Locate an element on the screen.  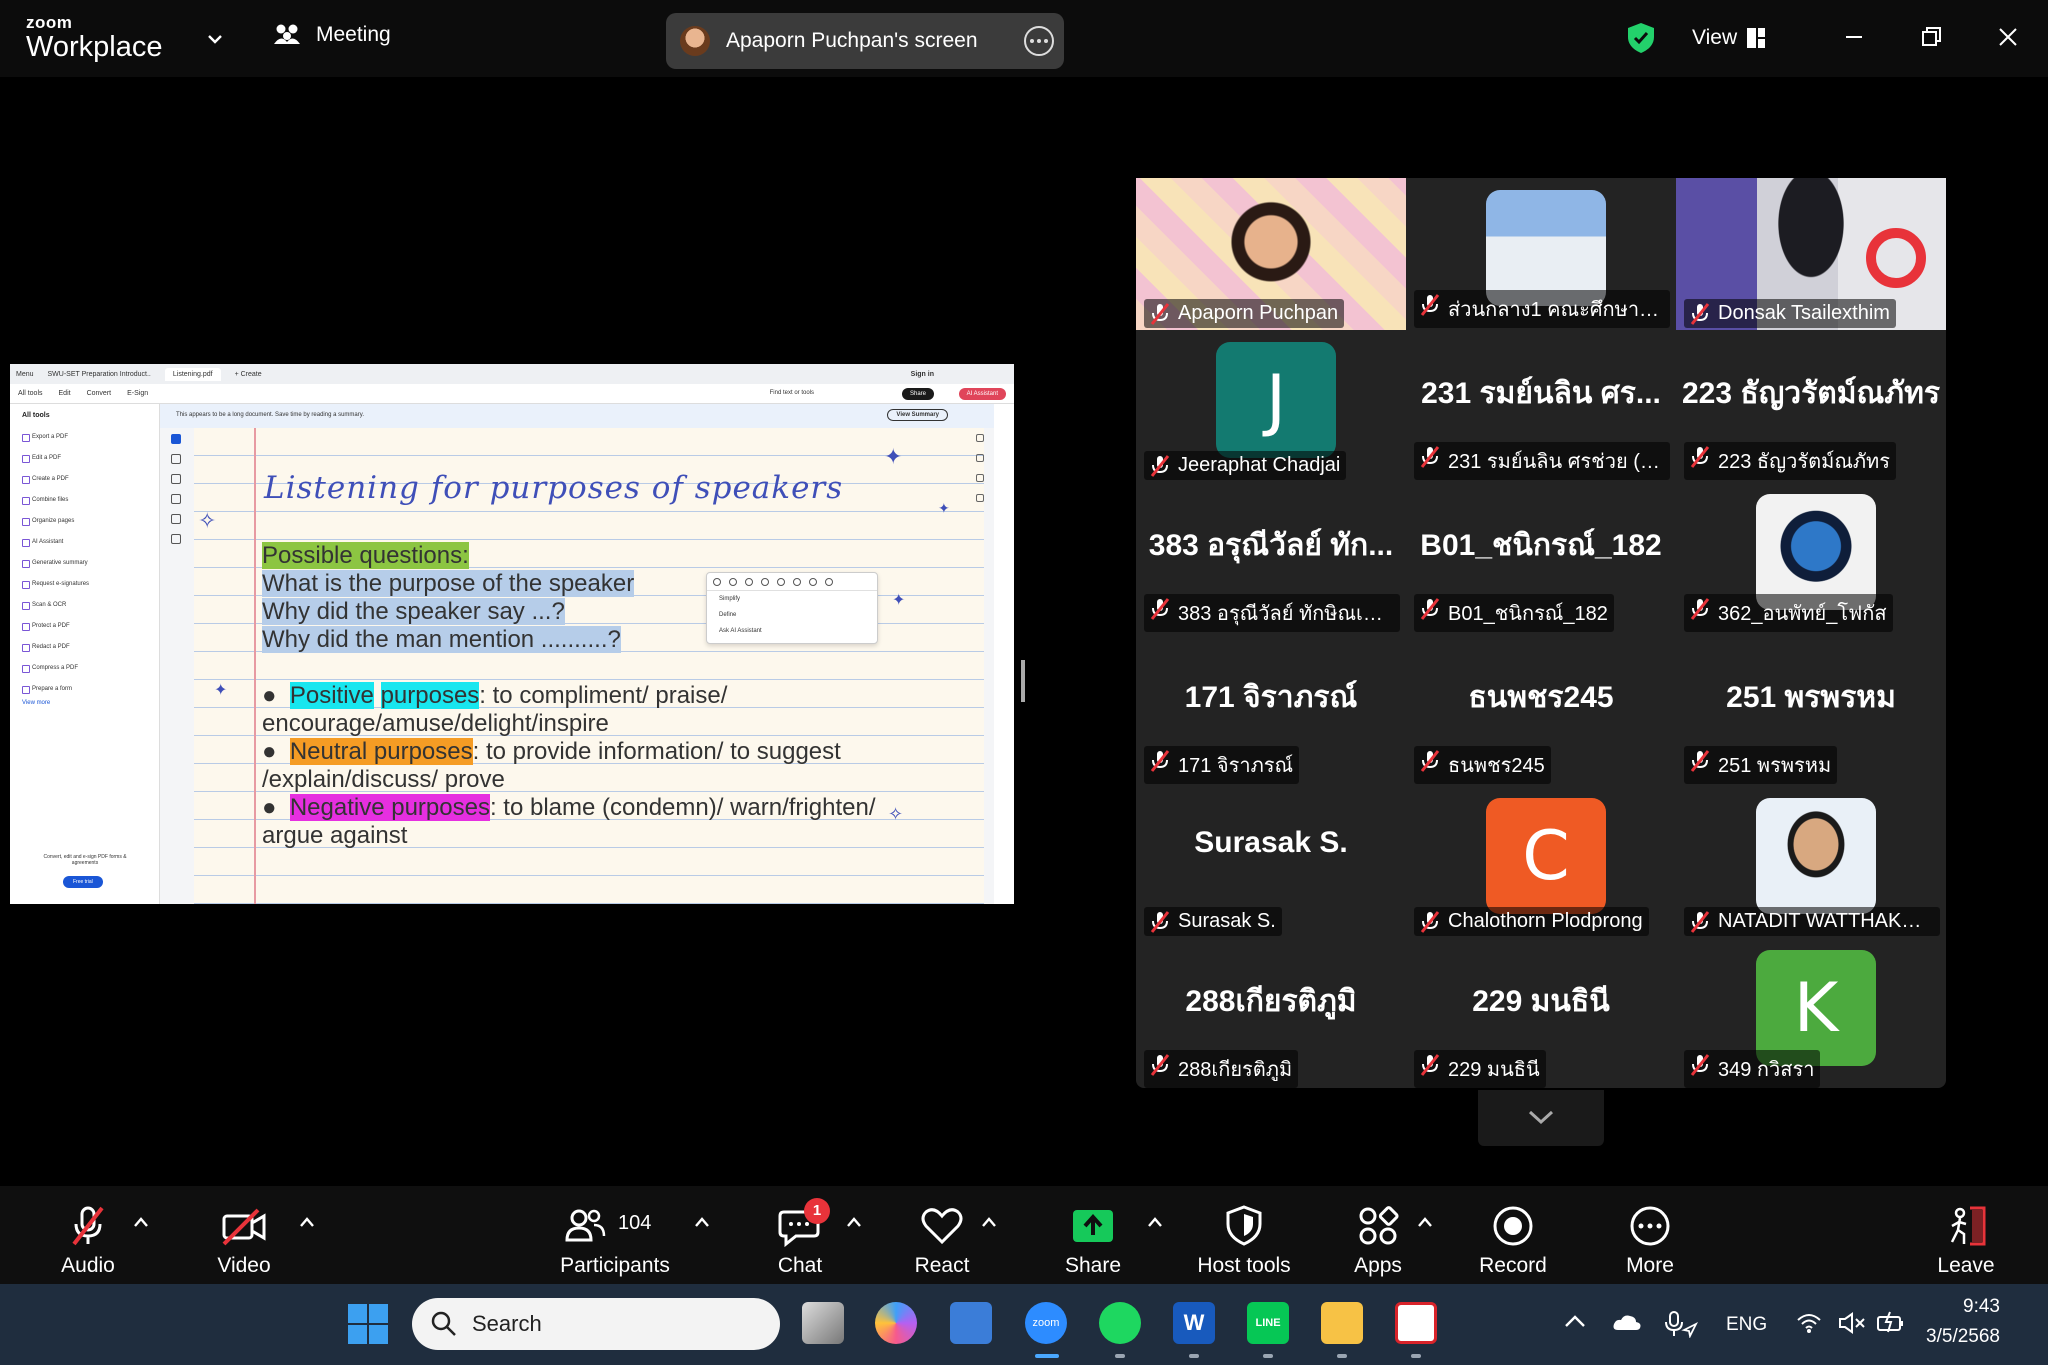
participant-tile: Apaporn Puchpan is located at coordinates (1271, 254).